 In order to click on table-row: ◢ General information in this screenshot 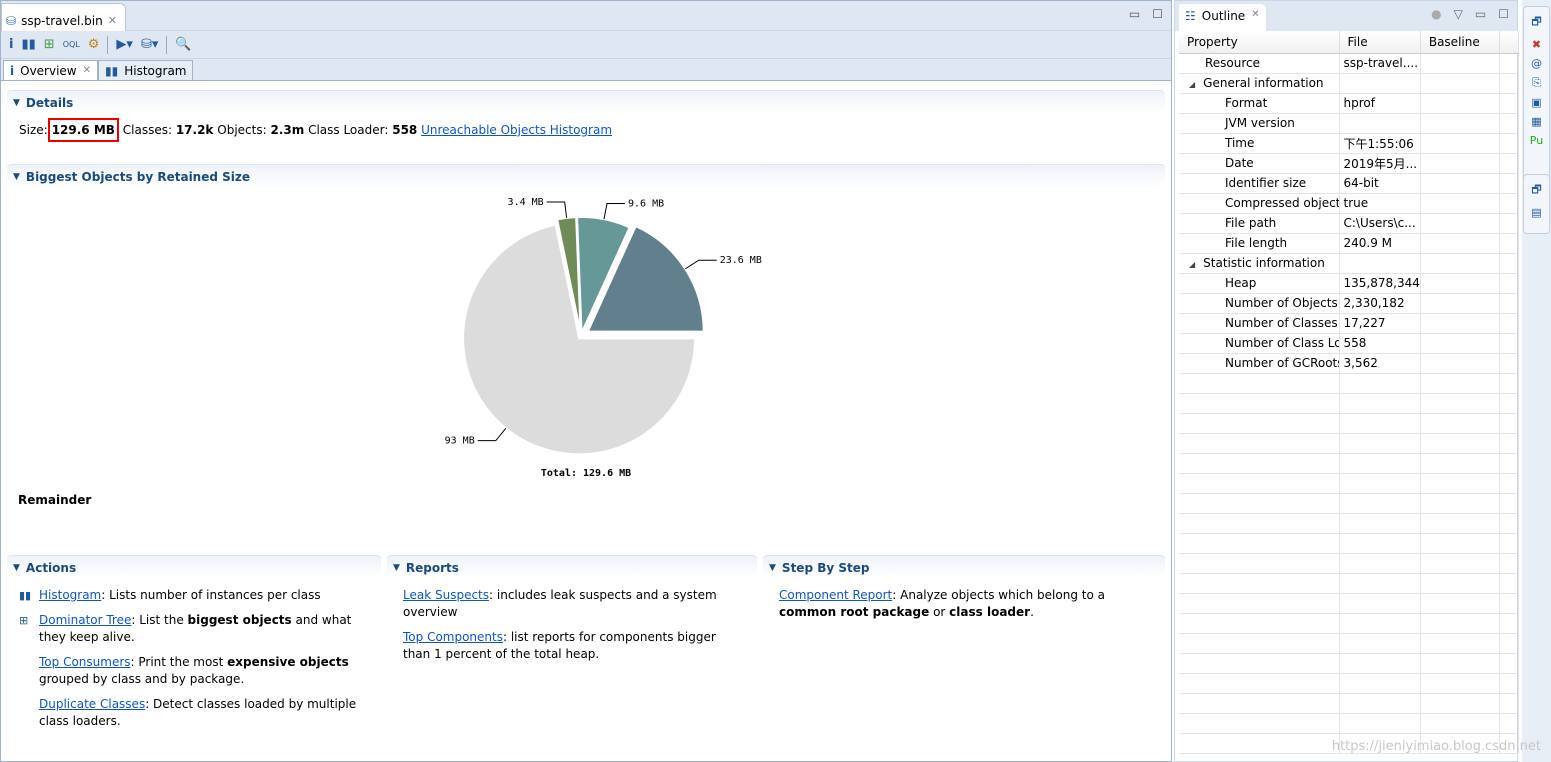, I will do `click(1349, 83)`.